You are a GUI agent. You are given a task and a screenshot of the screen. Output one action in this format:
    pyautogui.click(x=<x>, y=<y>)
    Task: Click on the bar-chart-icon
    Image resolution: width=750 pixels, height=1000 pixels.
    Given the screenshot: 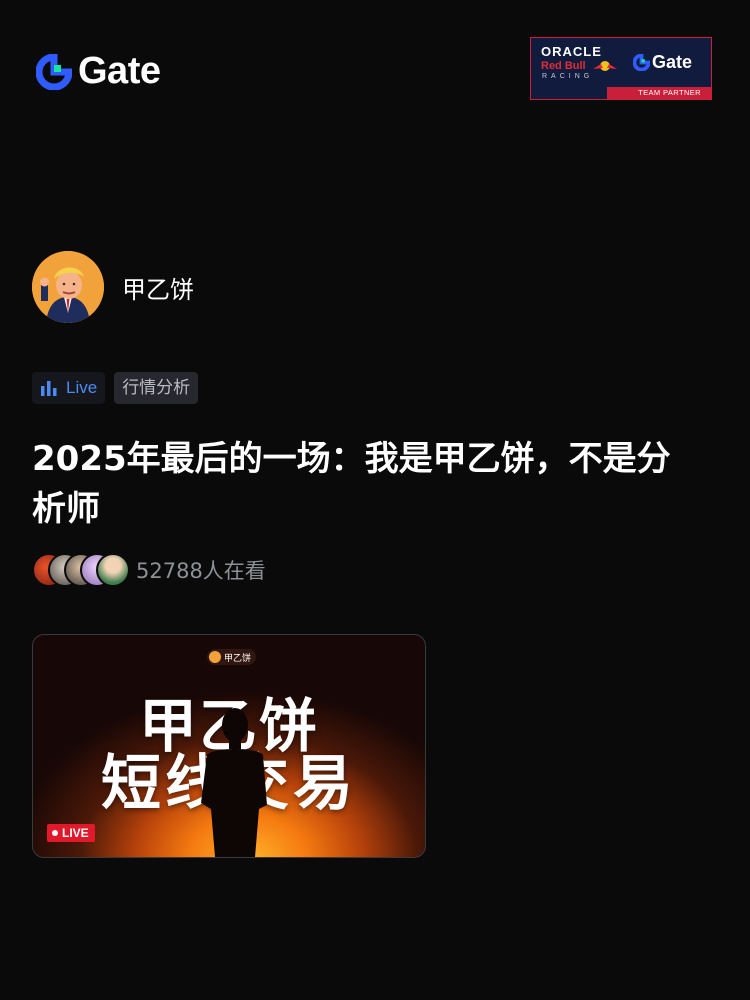 What is the action you would take?
    pyautogui.click(x=49, y=388)
    